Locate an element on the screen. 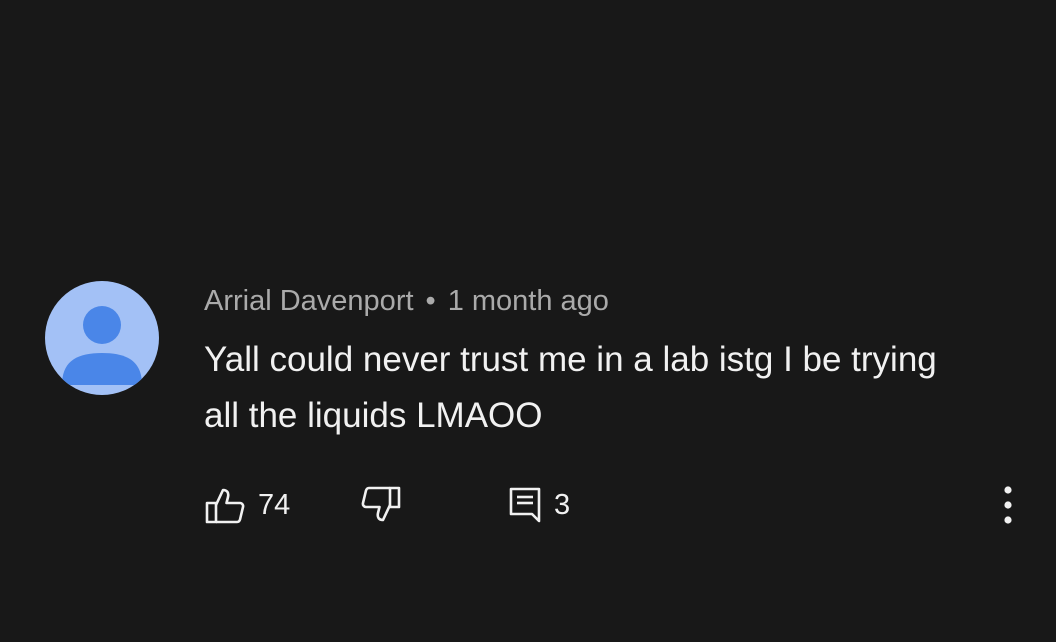 This screenshot has width=1056, height=642. reply-count: 3 is located at coordinates (562, 504).